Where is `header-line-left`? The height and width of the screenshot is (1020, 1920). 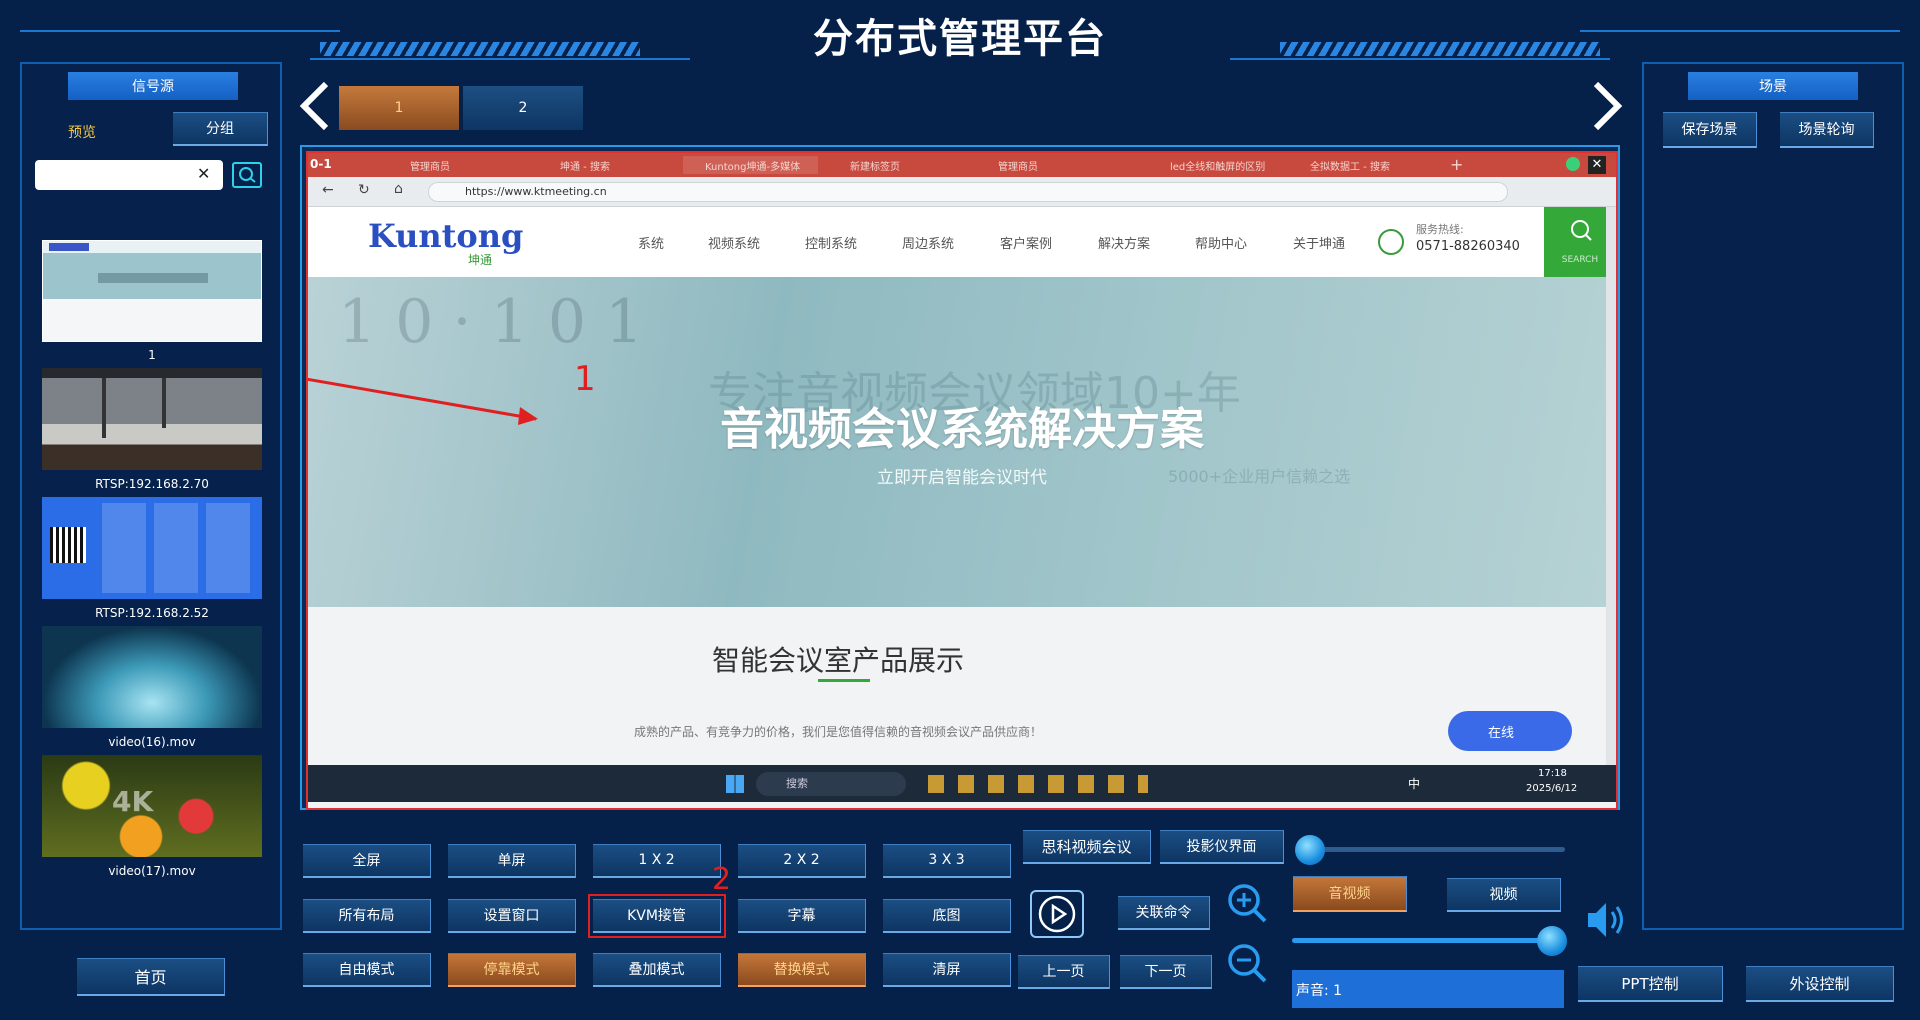
header-line-left is located at coordinates (180, 31).